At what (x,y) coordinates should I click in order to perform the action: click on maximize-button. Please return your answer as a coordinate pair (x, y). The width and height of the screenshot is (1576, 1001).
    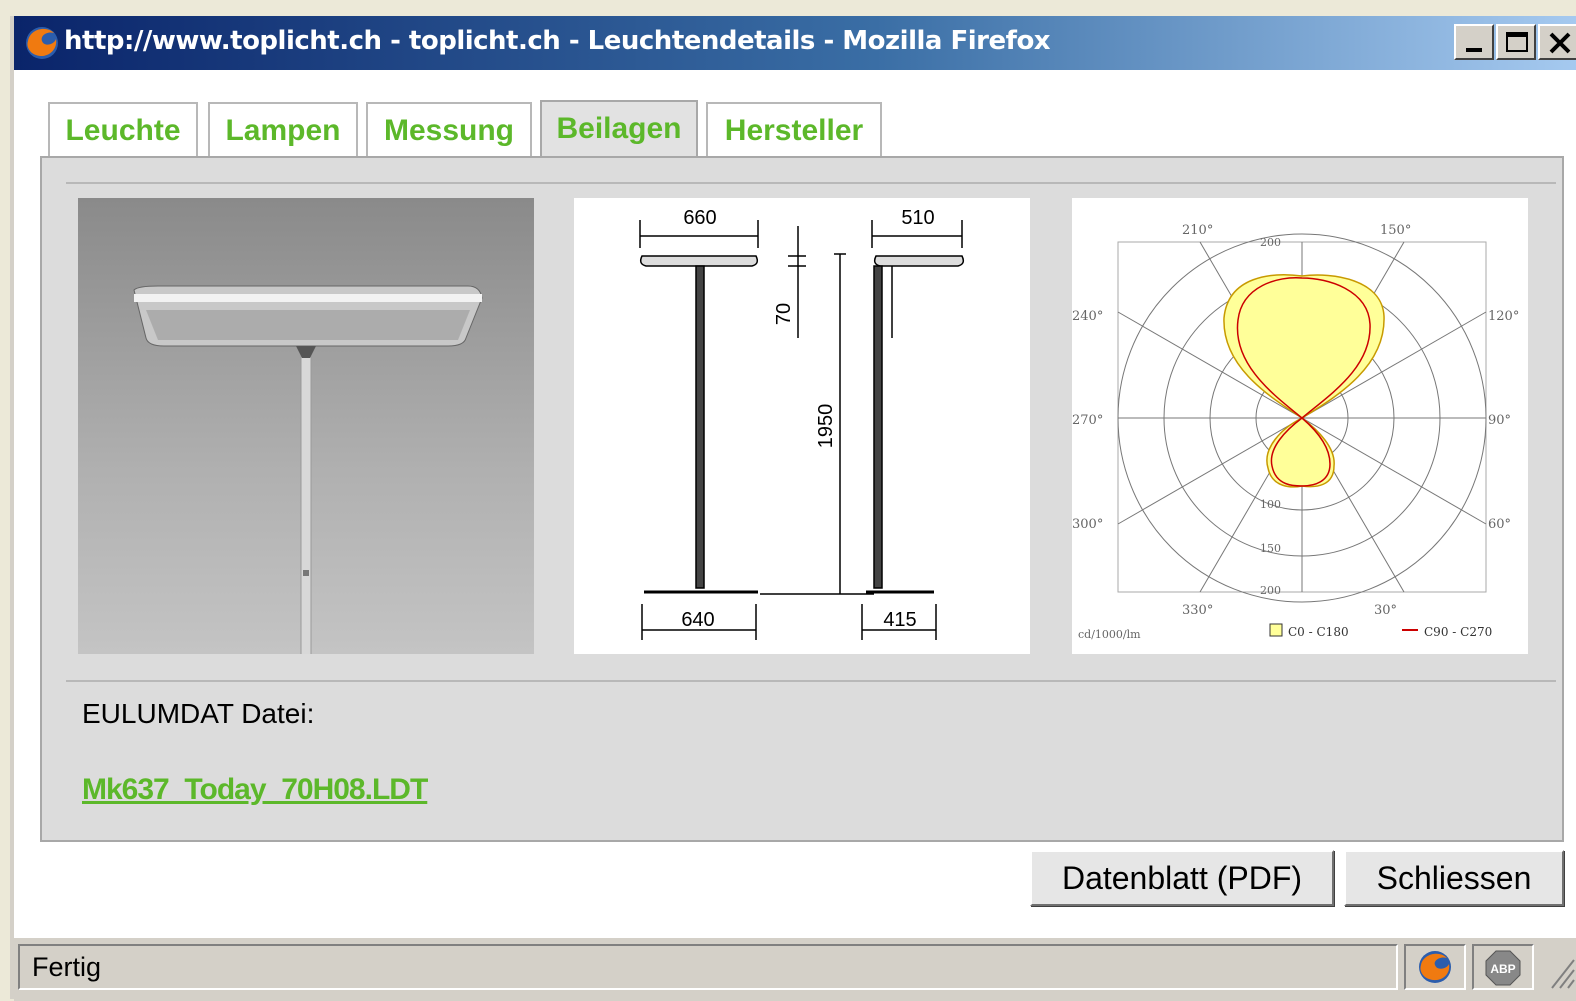
    Looking at the image, I should click on (1516, 42).